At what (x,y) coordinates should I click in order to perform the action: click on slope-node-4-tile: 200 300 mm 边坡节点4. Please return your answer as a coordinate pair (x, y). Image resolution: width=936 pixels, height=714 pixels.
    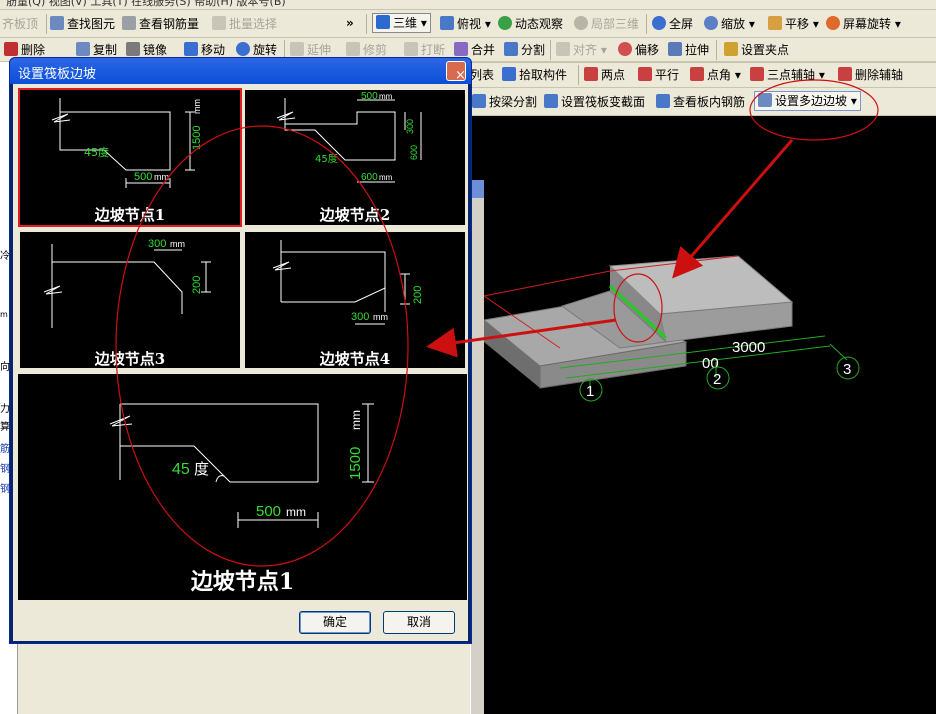
    Looking at the image, I should click on (355, 300).